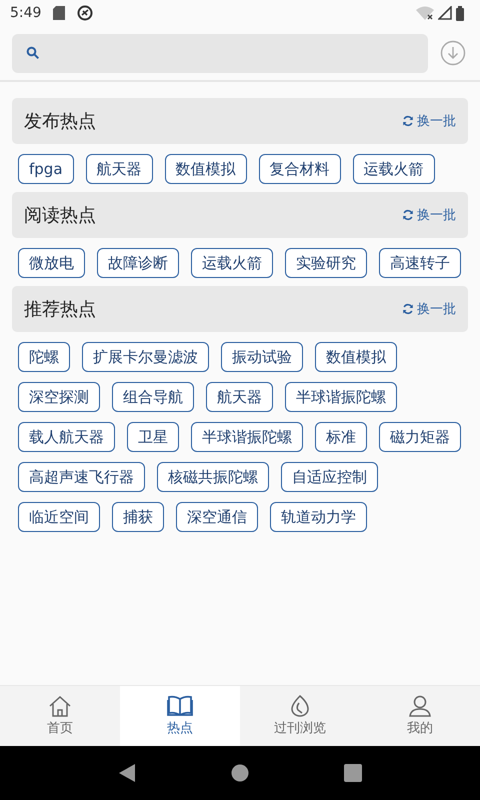 This screenshot has width=480, height=800. What do you see at coordinates (145, 357) in the screenshot?
I see `keyword-tag: 扩展卡尔曼滤波` at bounding box center [145, 357].